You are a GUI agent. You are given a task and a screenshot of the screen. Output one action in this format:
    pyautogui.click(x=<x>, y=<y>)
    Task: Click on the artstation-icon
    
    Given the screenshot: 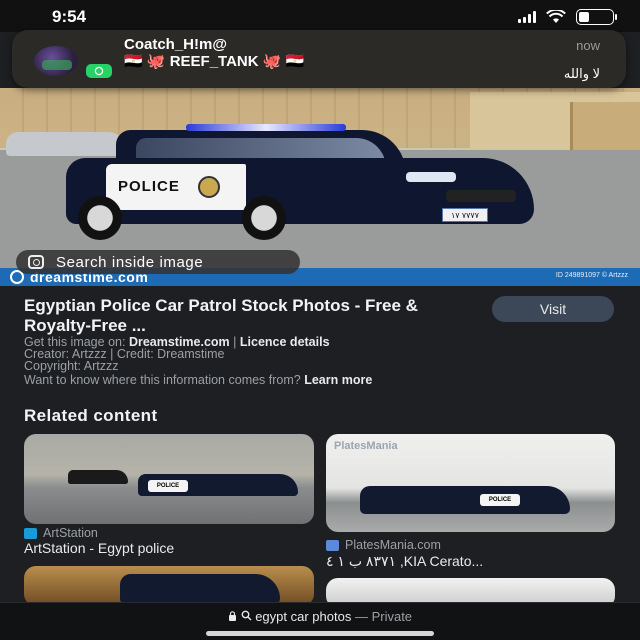 What is the action you would take?
    pyautogui.click(x=30, y=533)
    